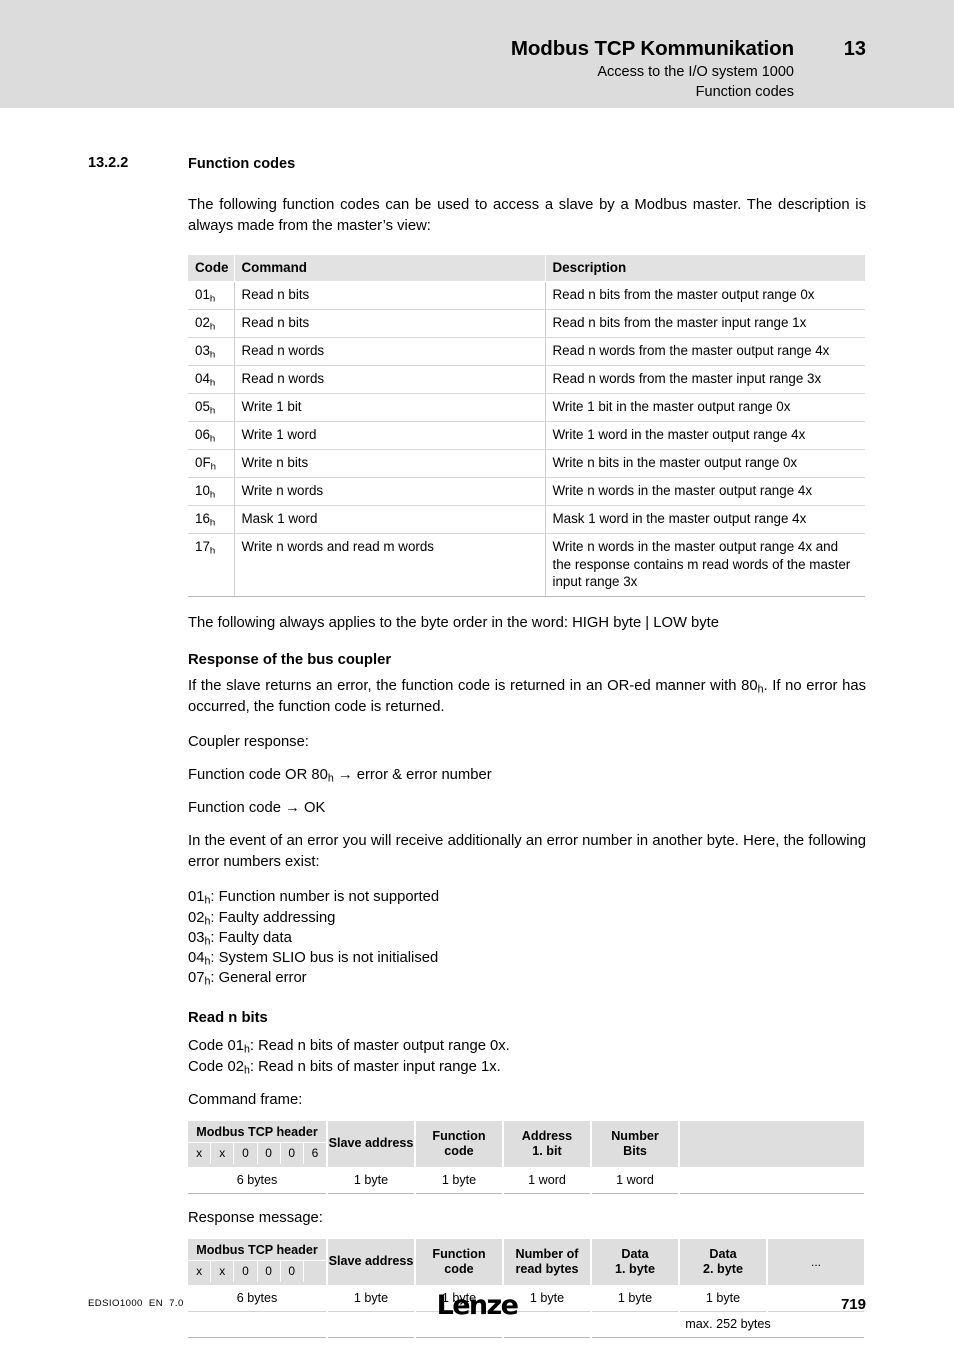  Describe the element at coordinates (258, 1180) in the screenshot. I see `cf-size-tcp-header: 6 bytes` at that location.